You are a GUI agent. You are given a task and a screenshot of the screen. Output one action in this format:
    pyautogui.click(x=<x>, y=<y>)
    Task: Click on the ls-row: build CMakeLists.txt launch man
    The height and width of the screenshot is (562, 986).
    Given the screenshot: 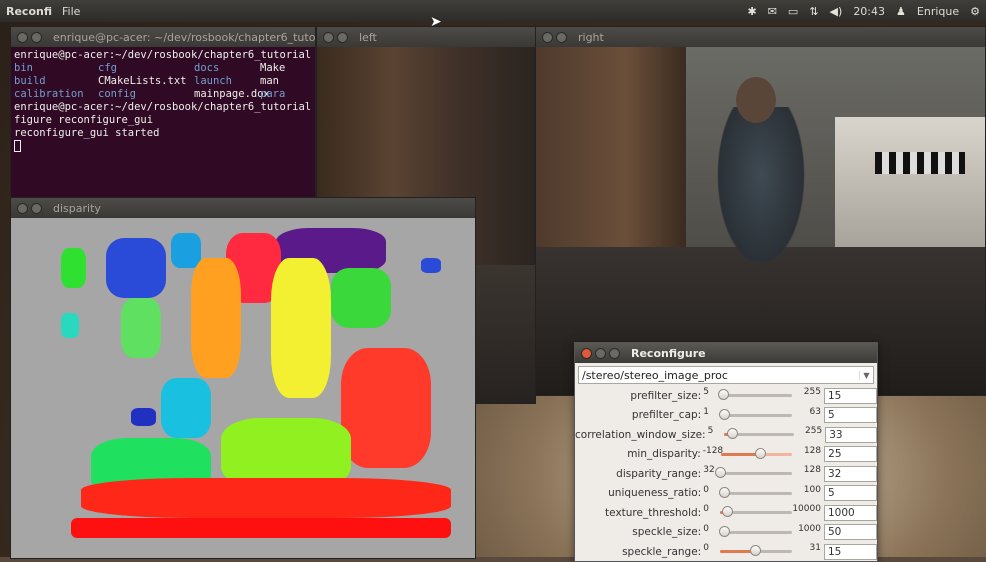 What is the action you would take?
    pyautogui.click(x=163, y=81)
    